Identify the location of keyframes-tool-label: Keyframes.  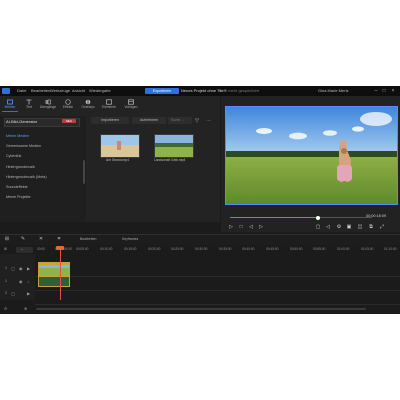
(130, 239).